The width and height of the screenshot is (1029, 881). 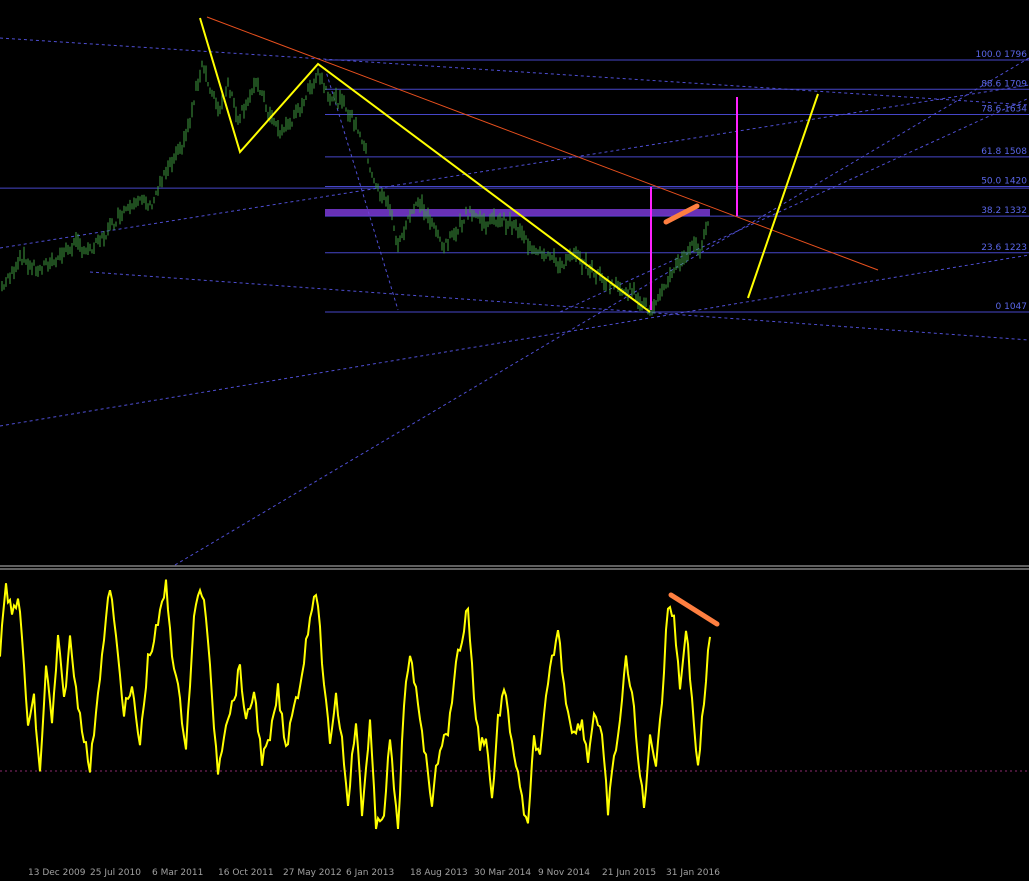 I want to click on fib-level-label: 0 1047, so click(x=1012, y=307).